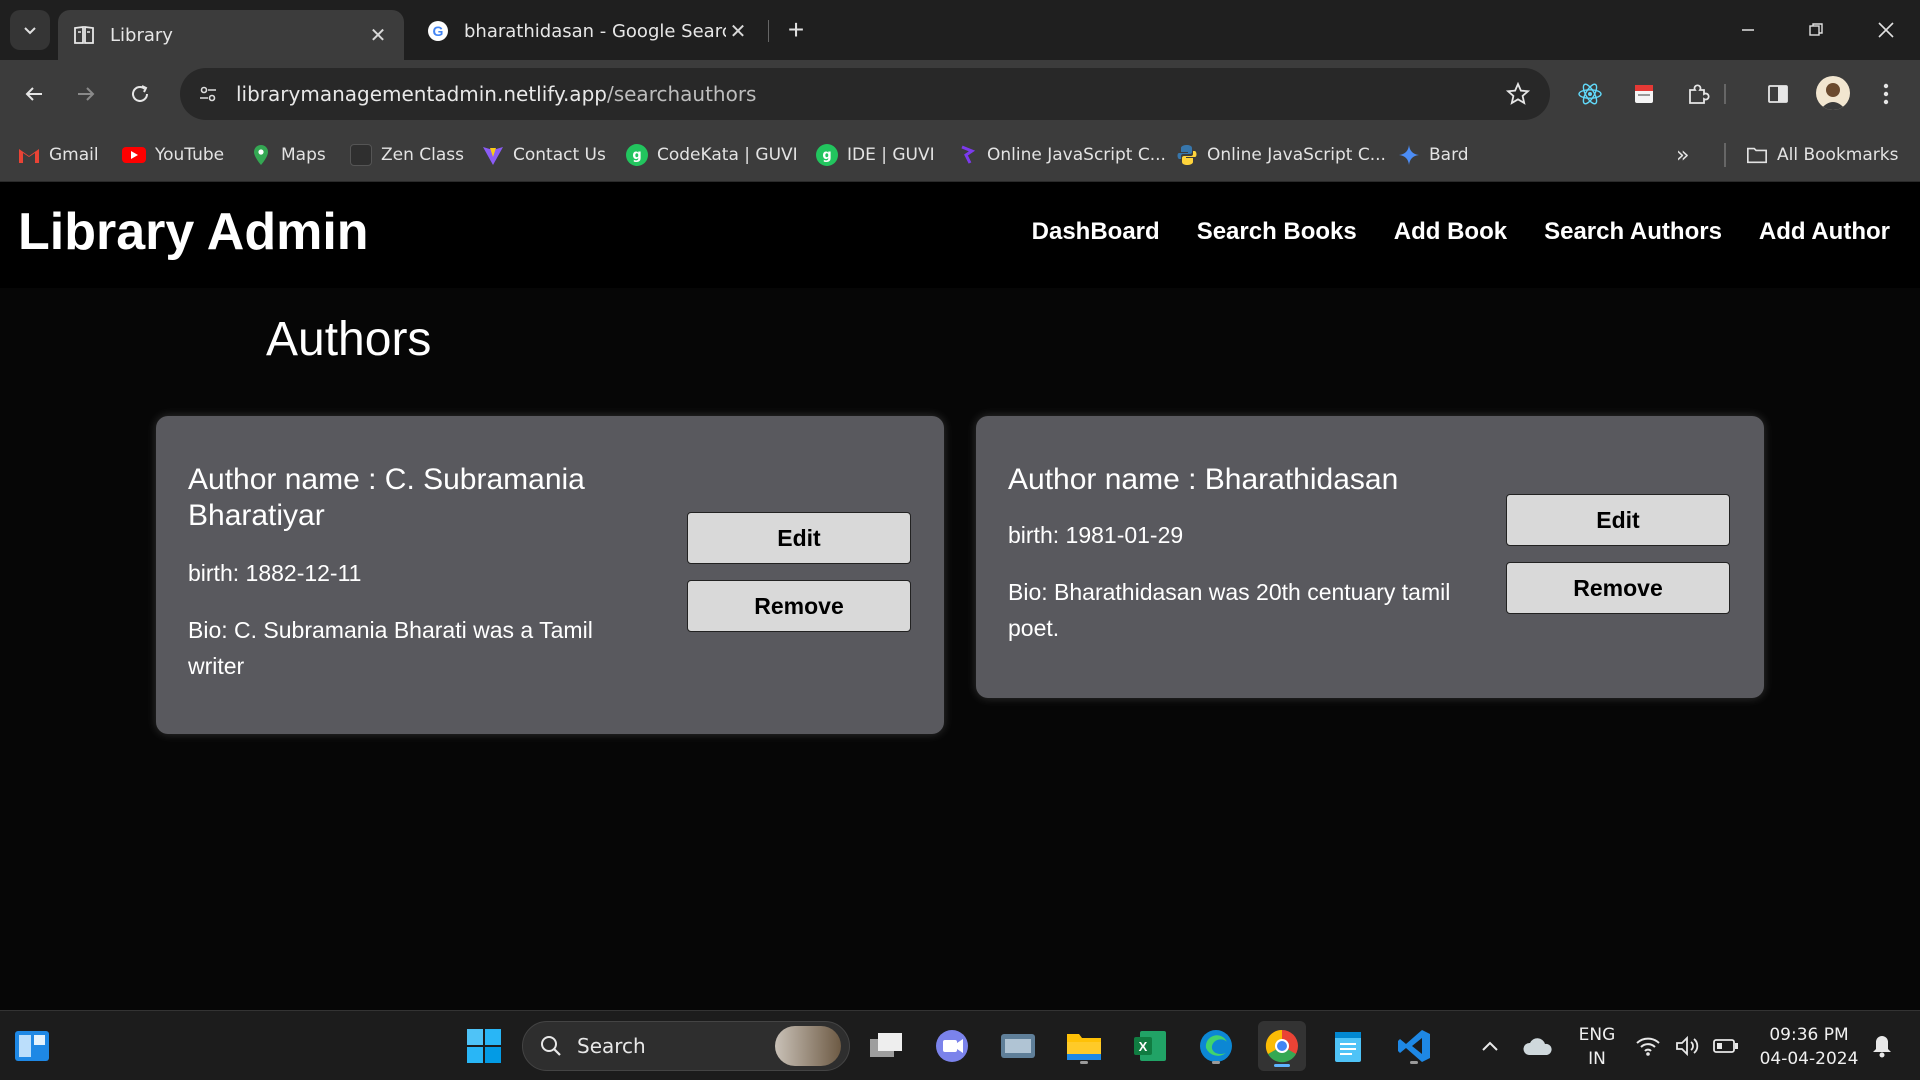 The width and height of the screenshot is (1920, 1080). I want to click on edge-browser-icon, so click(1216, 1046).